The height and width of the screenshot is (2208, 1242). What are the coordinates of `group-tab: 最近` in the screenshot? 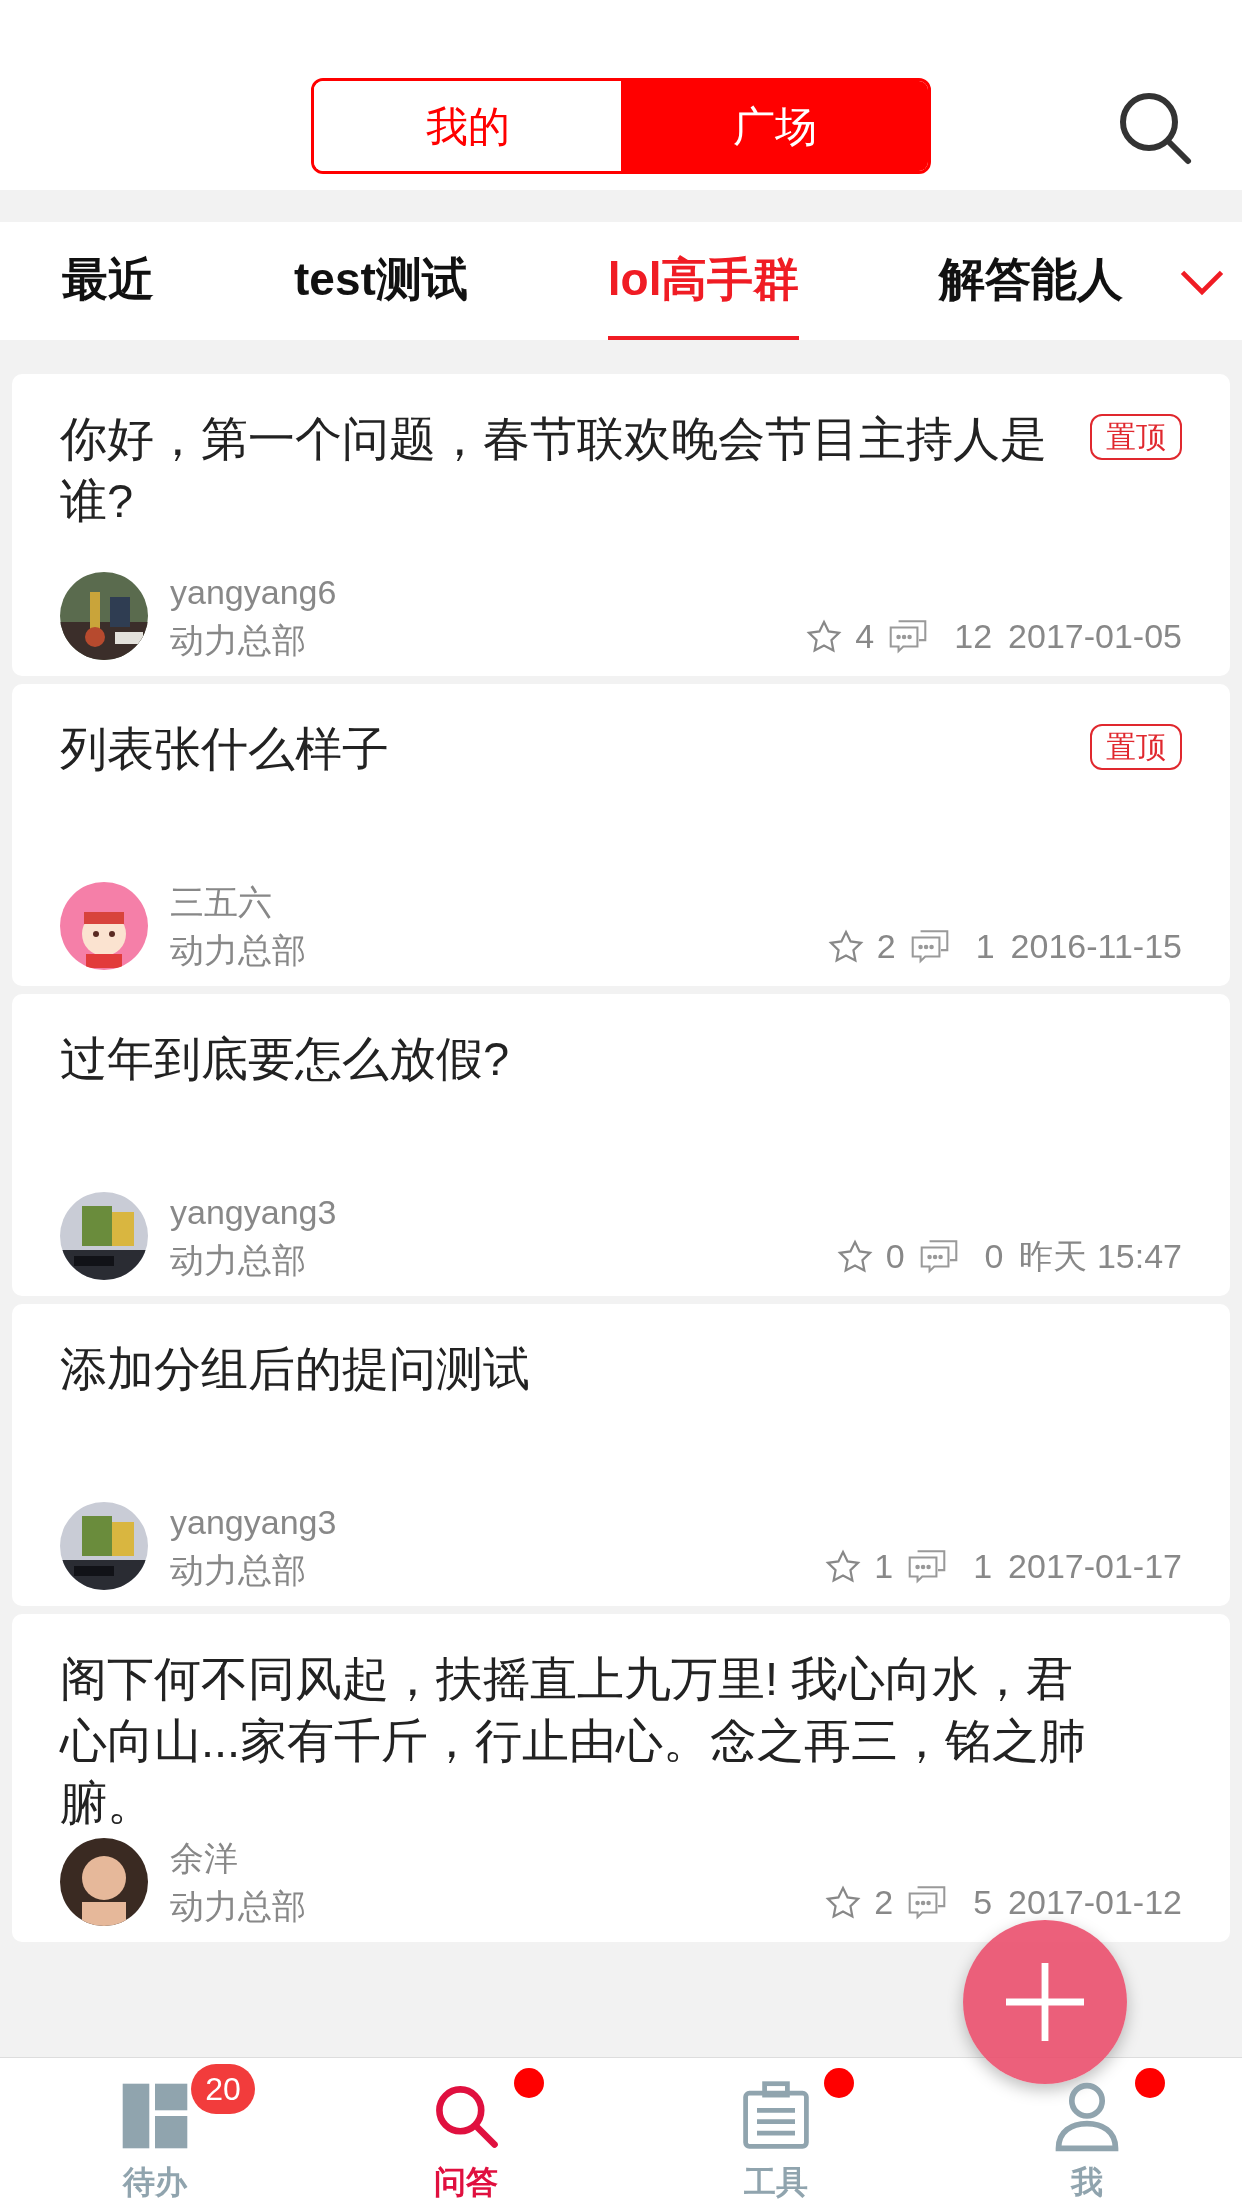 It's located at (108, 281).